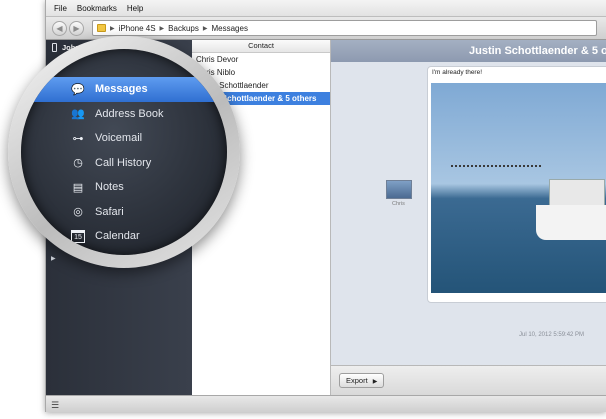 This screenshot has height=419, width=606. What do you see at coordinates (398, 204) in the screenshot?
I see `sender-name: Chris` at bounding box center [398, 204].